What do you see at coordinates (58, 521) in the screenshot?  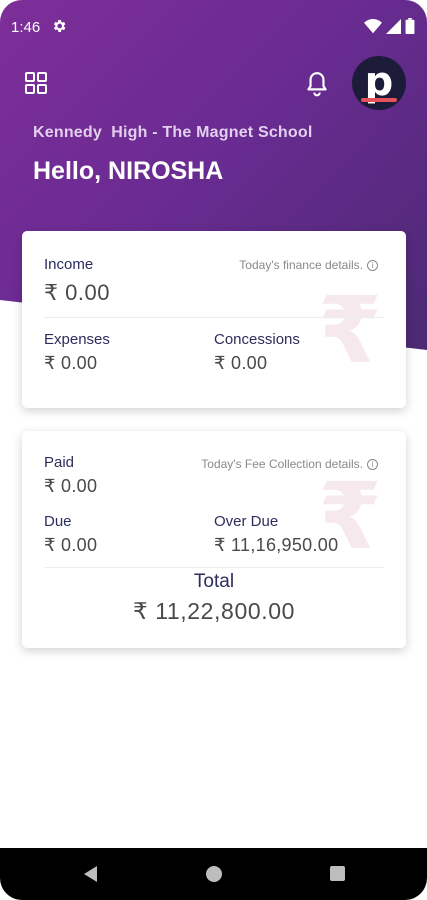 I see `due-label: Due` at bounding box center [58, 521].